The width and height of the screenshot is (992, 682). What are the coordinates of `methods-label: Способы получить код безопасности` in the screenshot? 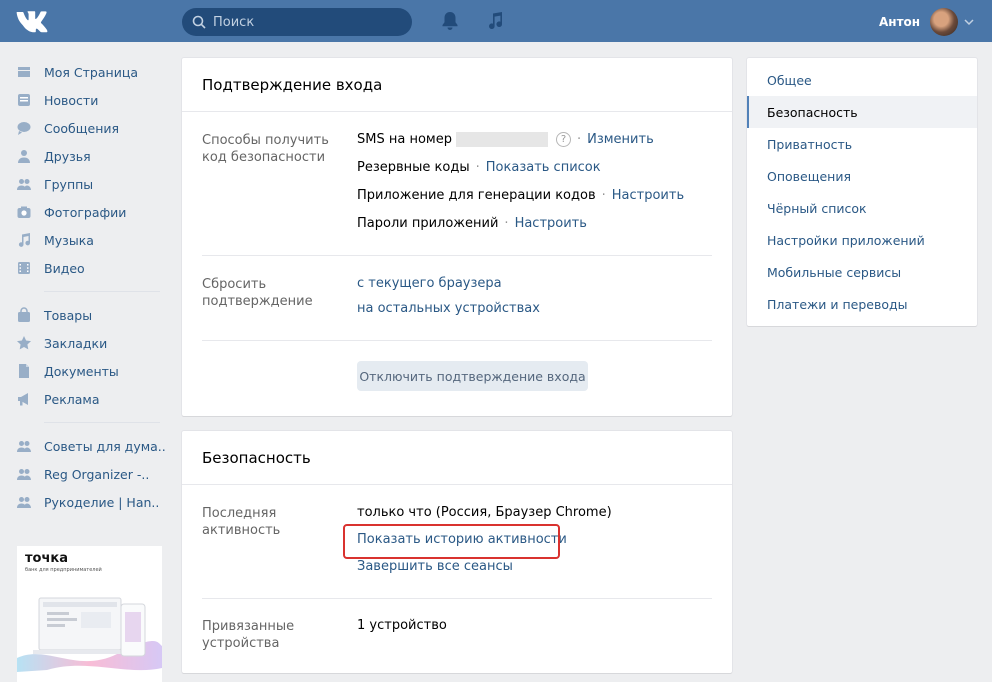 It's located at (265, 149).